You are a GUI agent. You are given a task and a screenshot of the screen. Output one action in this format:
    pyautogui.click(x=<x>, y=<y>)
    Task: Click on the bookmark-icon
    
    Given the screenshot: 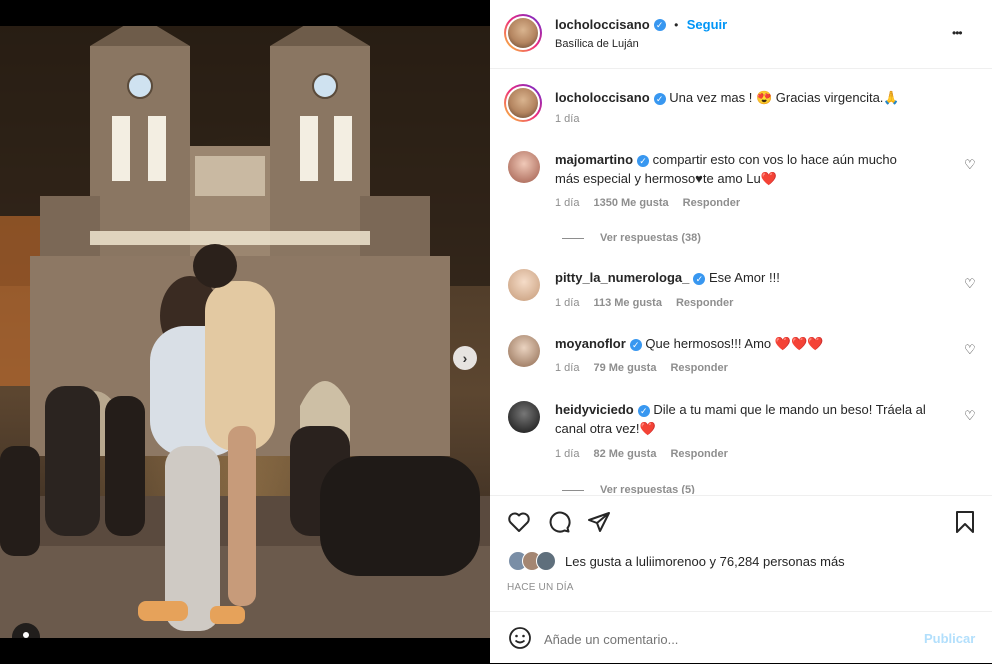 What is the action you would take?
    pyautogui.click(x=965, y=522)
    